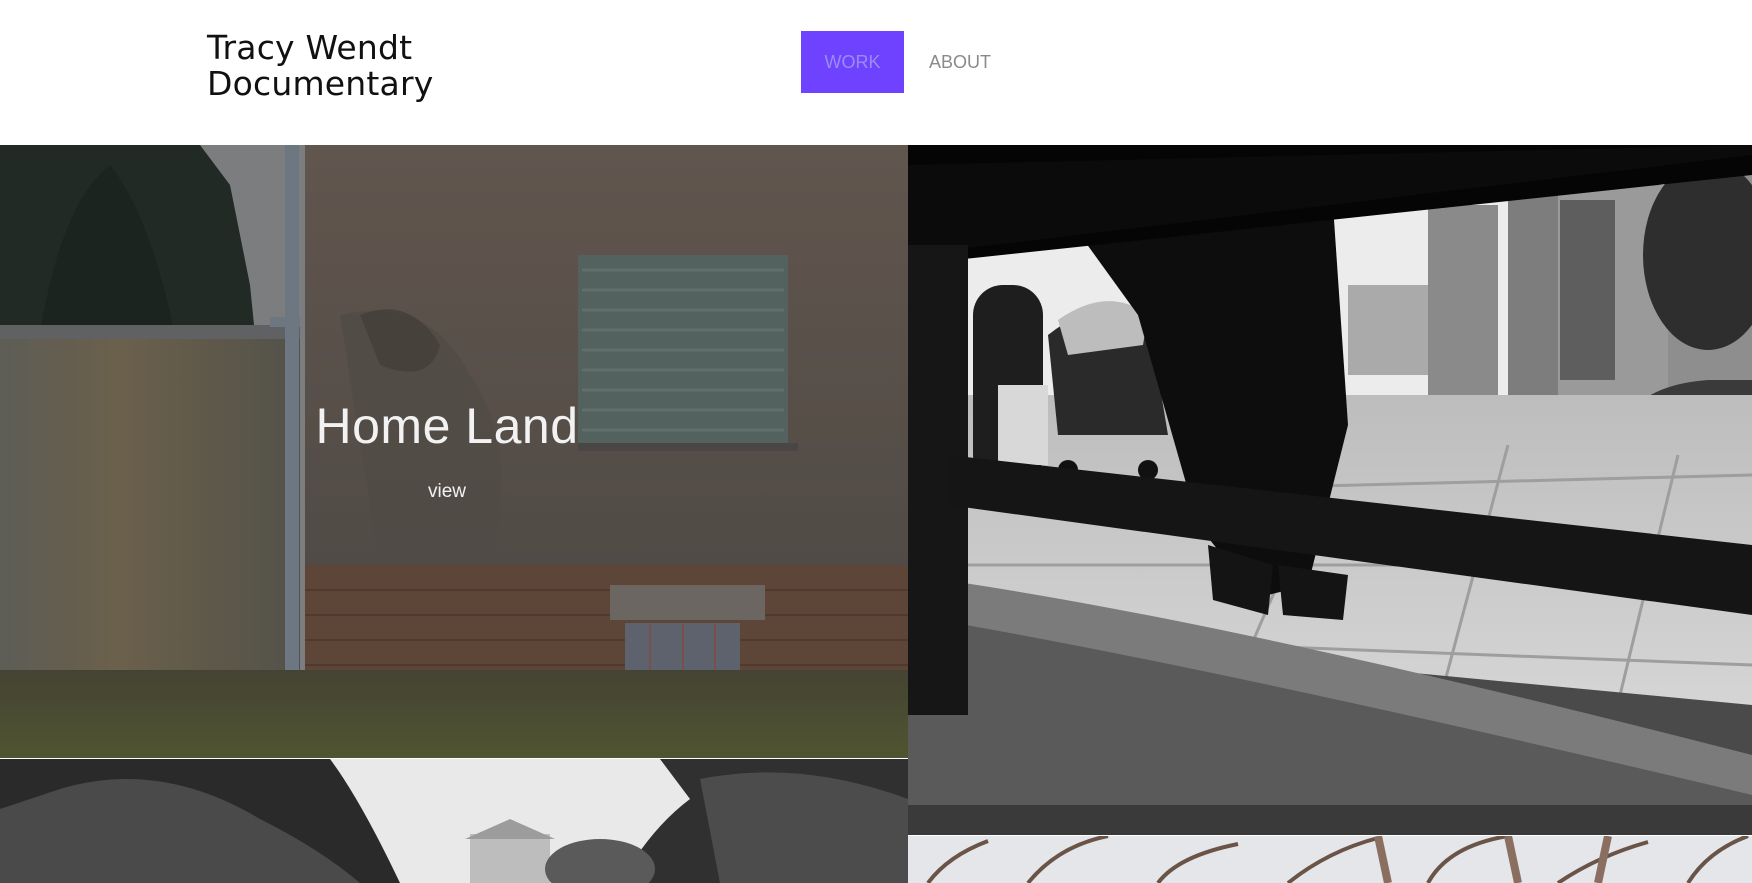 The height and width of the screenshot is (883, 1752). I want to click on project-tile-trees, so click(454, 821).